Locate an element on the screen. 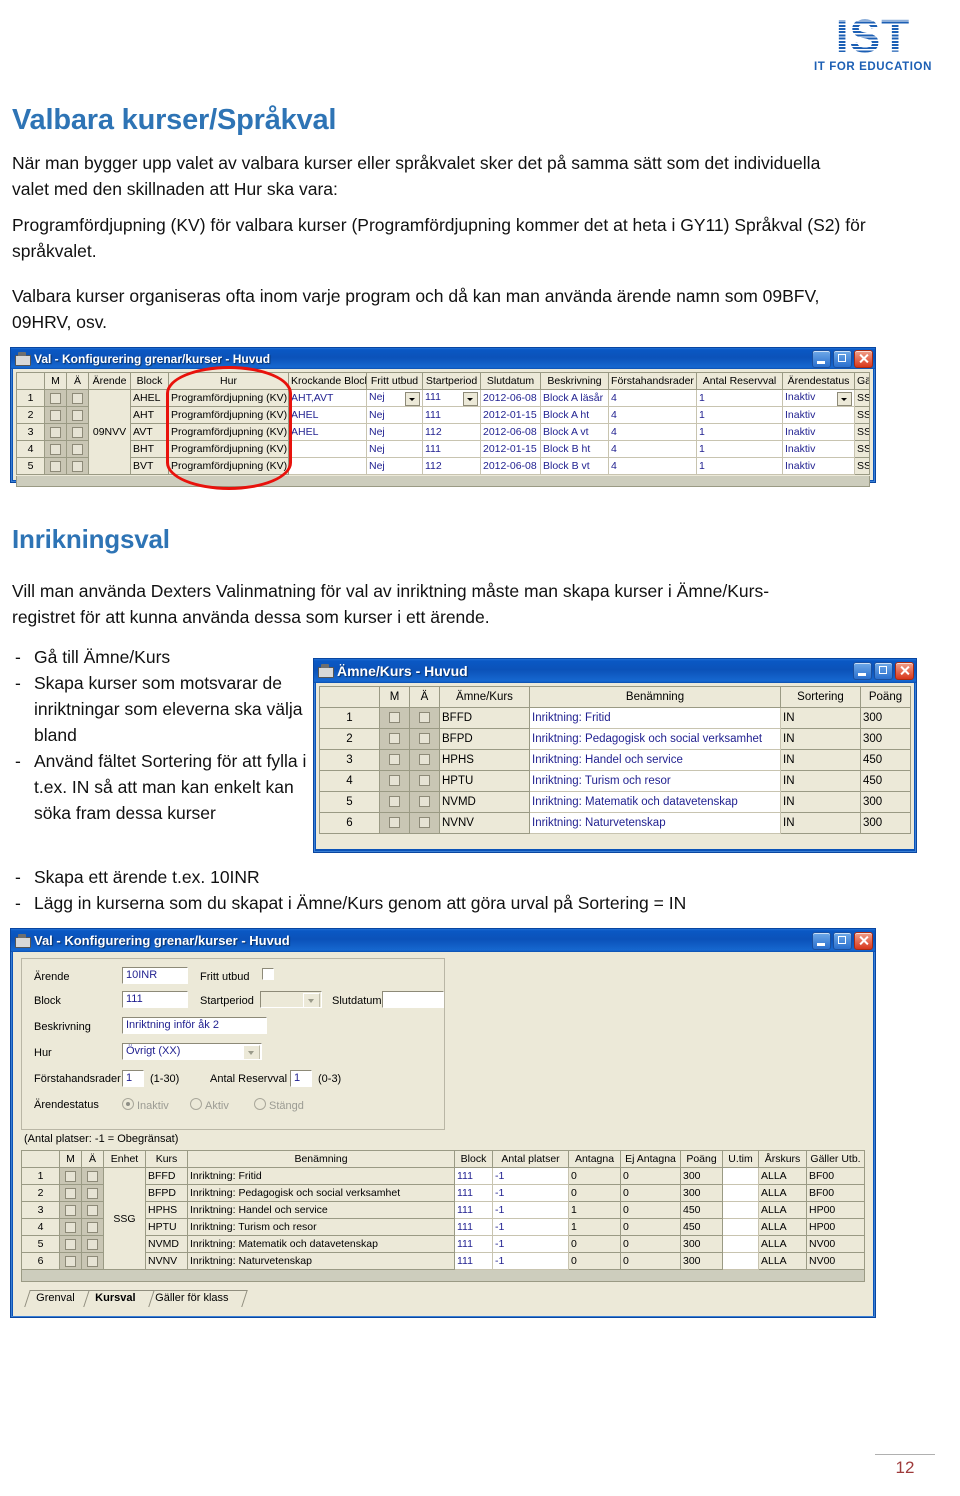  status-radio-aktiv: Aktiv is located at coordinates (209, 1105).